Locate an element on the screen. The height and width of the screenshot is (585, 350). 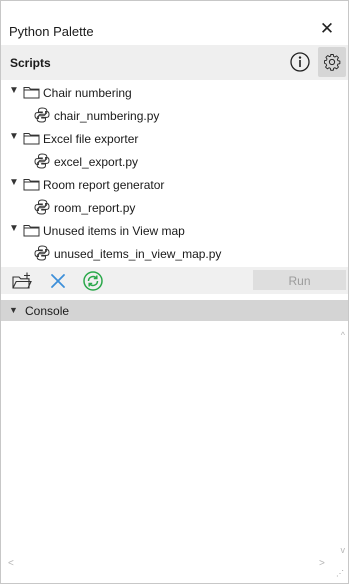
folder-label: Chair numbering is located at coordinates (87, 93).